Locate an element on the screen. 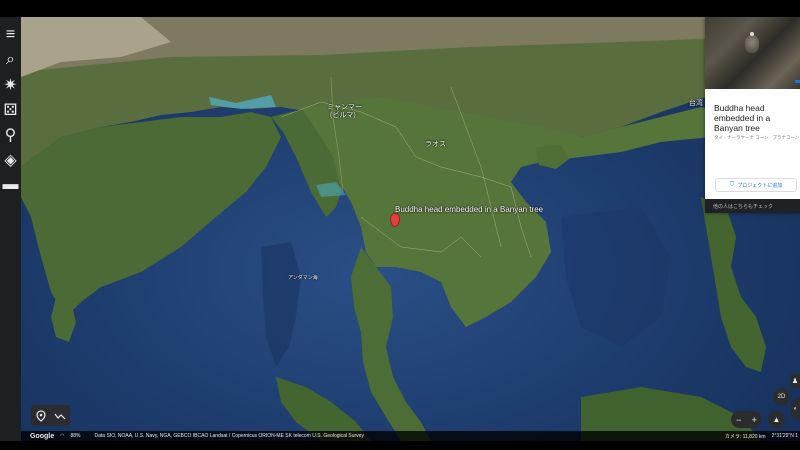 Image resolution: width=800 pixels, height=450 pixels. zoom-out-button: − is located at coordinates (738, 420).